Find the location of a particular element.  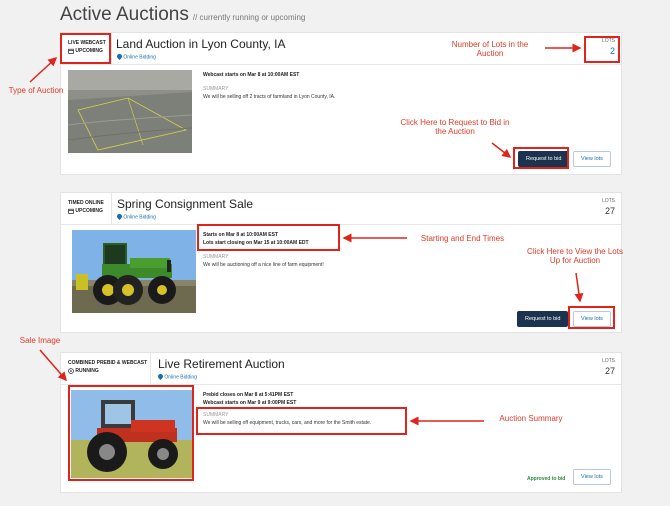

arrow-type is located at coordinates (43, 69).